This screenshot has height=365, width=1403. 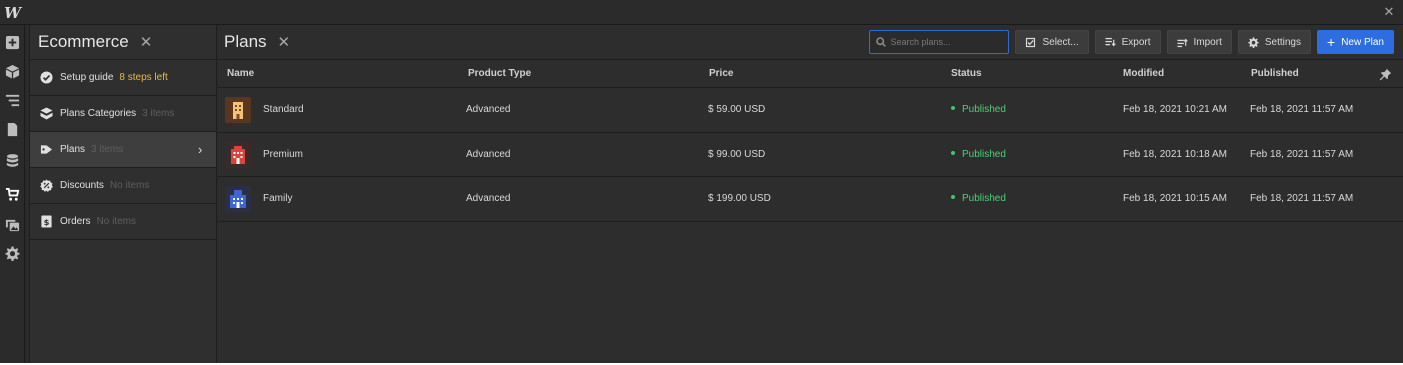 What do you see at coordinates (12, 71) in the screenshot?
I see `box-icon` at bounding box center [12, 71].